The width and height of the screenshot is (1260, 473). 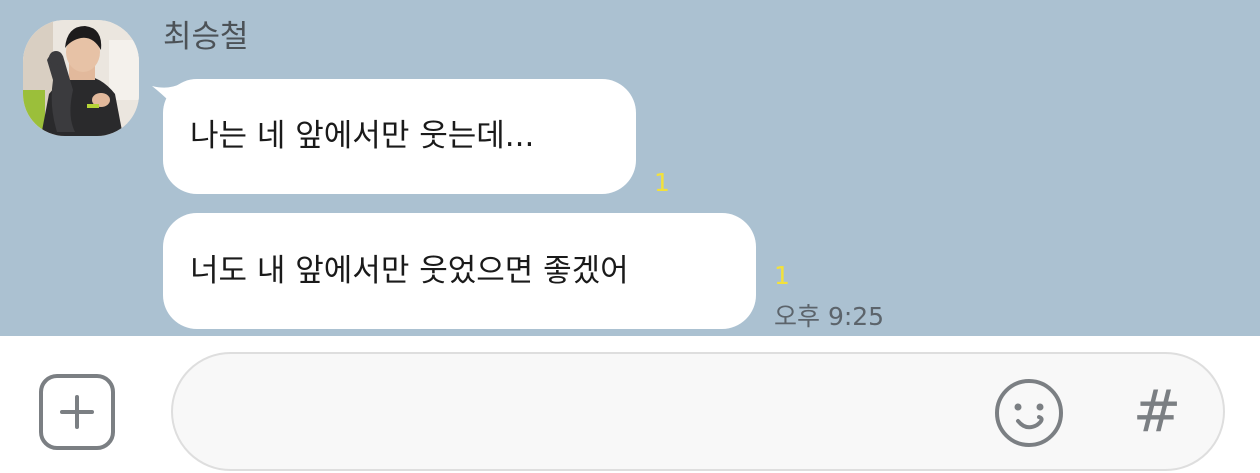 I want to click on message-bubble: 너도 내 앞에서만 웃었으면 좋겠어, so click(x=459, y=271).